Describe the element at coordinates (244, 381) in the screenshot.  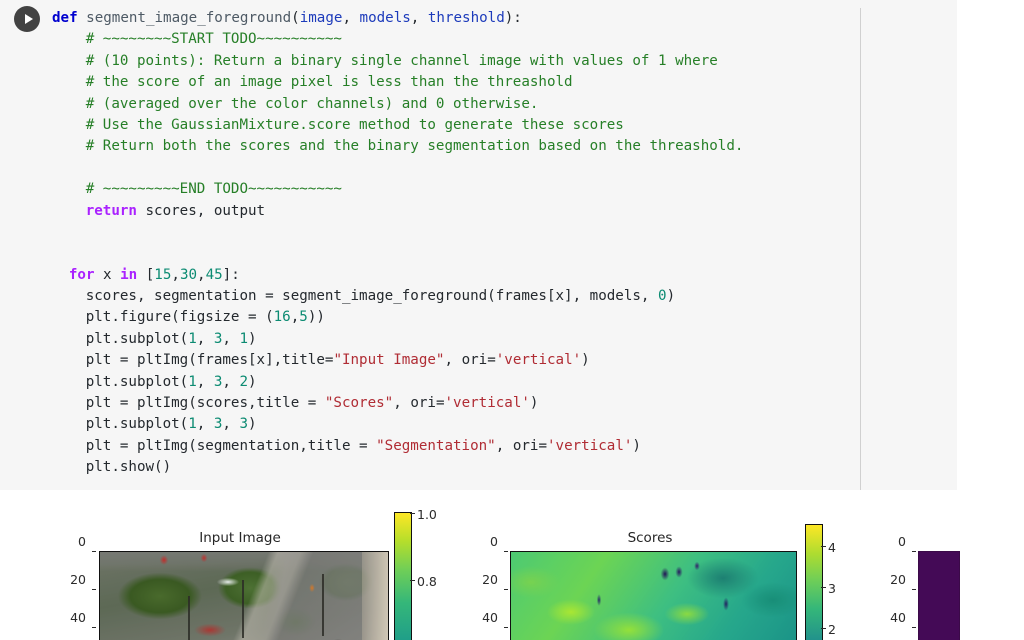
I see `code-token-num: 2` at that location.